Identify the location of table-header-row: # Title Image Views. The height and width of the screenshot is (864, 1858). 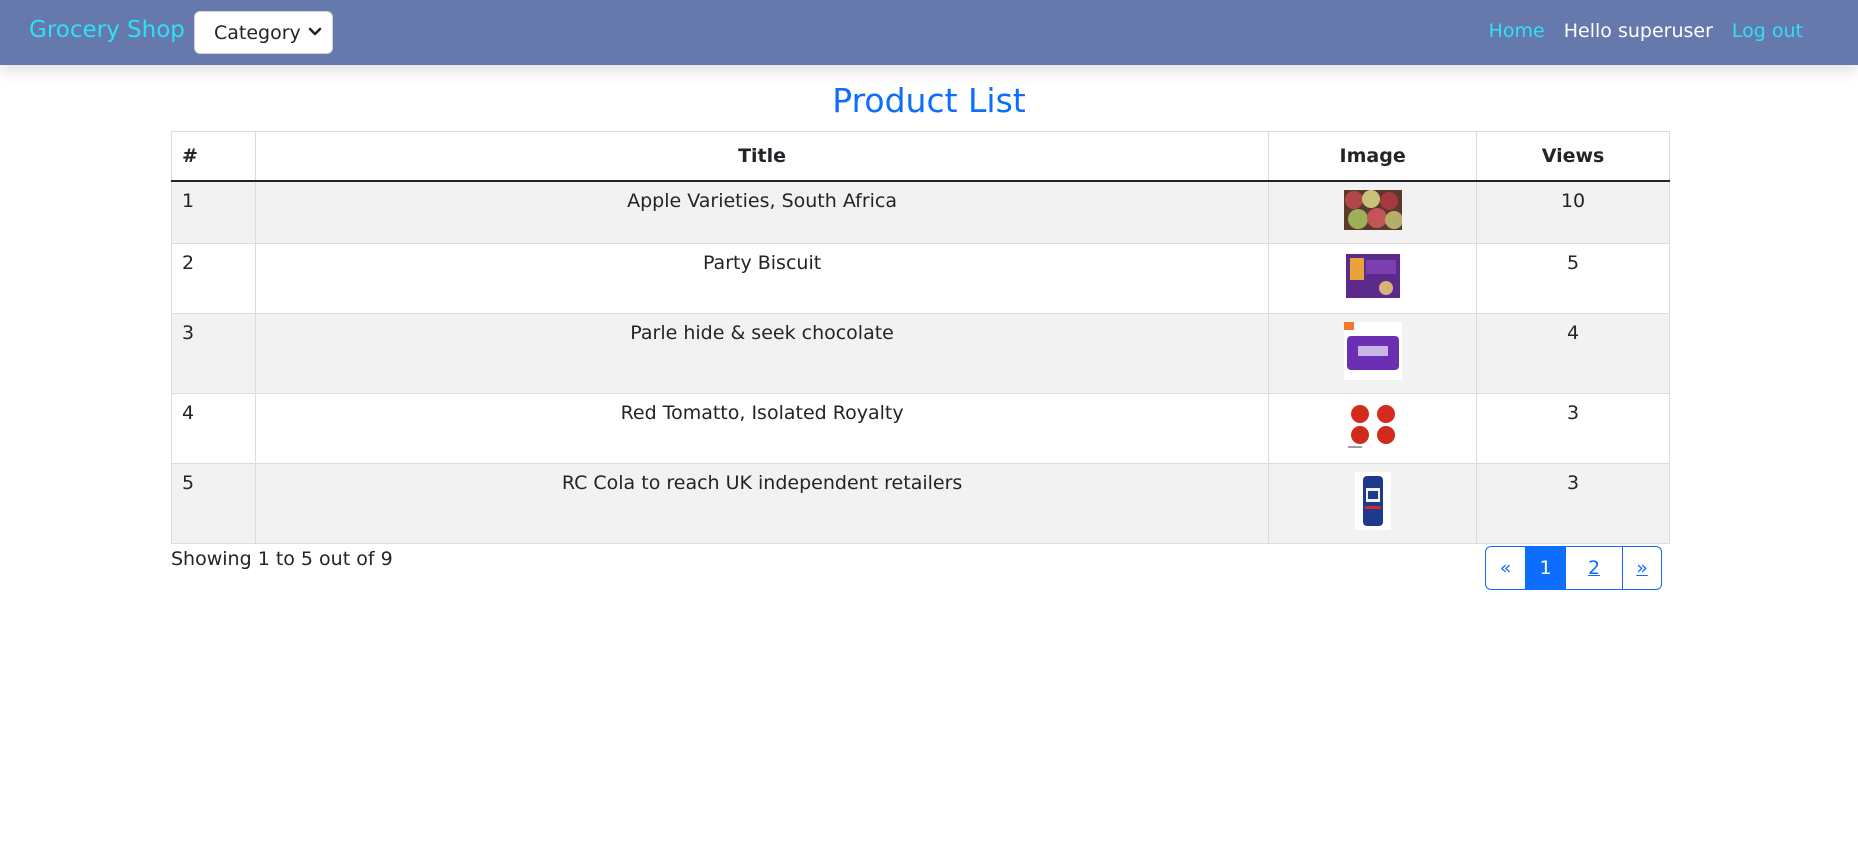
(920, 156).